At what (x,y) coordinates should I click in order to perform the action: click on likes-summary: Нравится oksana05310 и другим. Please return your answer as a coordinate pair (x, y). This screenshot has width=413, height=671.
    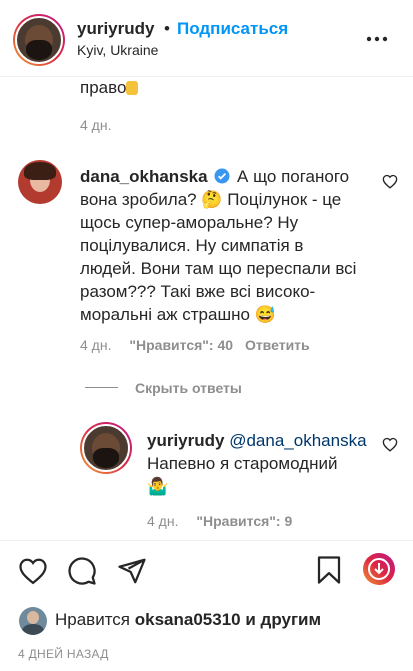
    Looking at the image, I should click on (188, 620).